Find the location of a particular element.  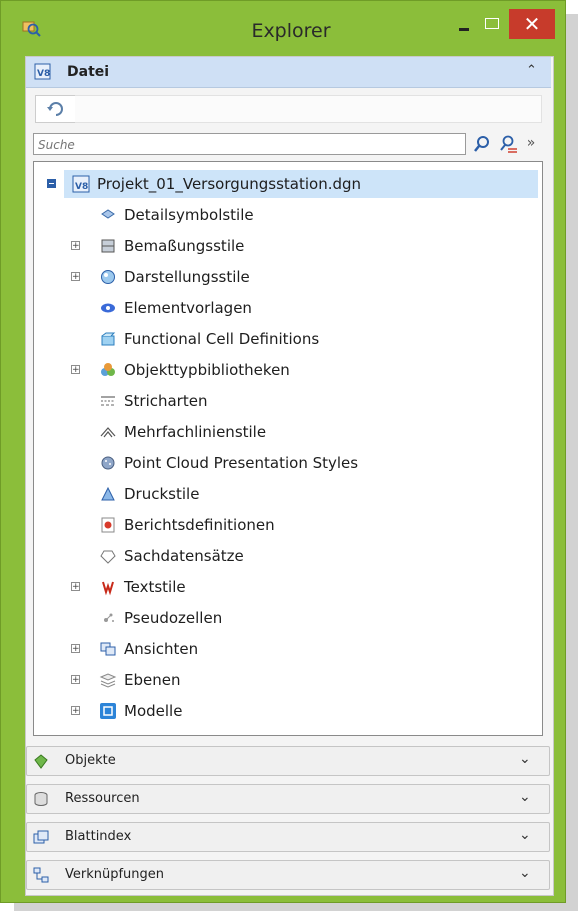

tree-item-ansichten: + Ansichten is located at coordinates (287, 649).